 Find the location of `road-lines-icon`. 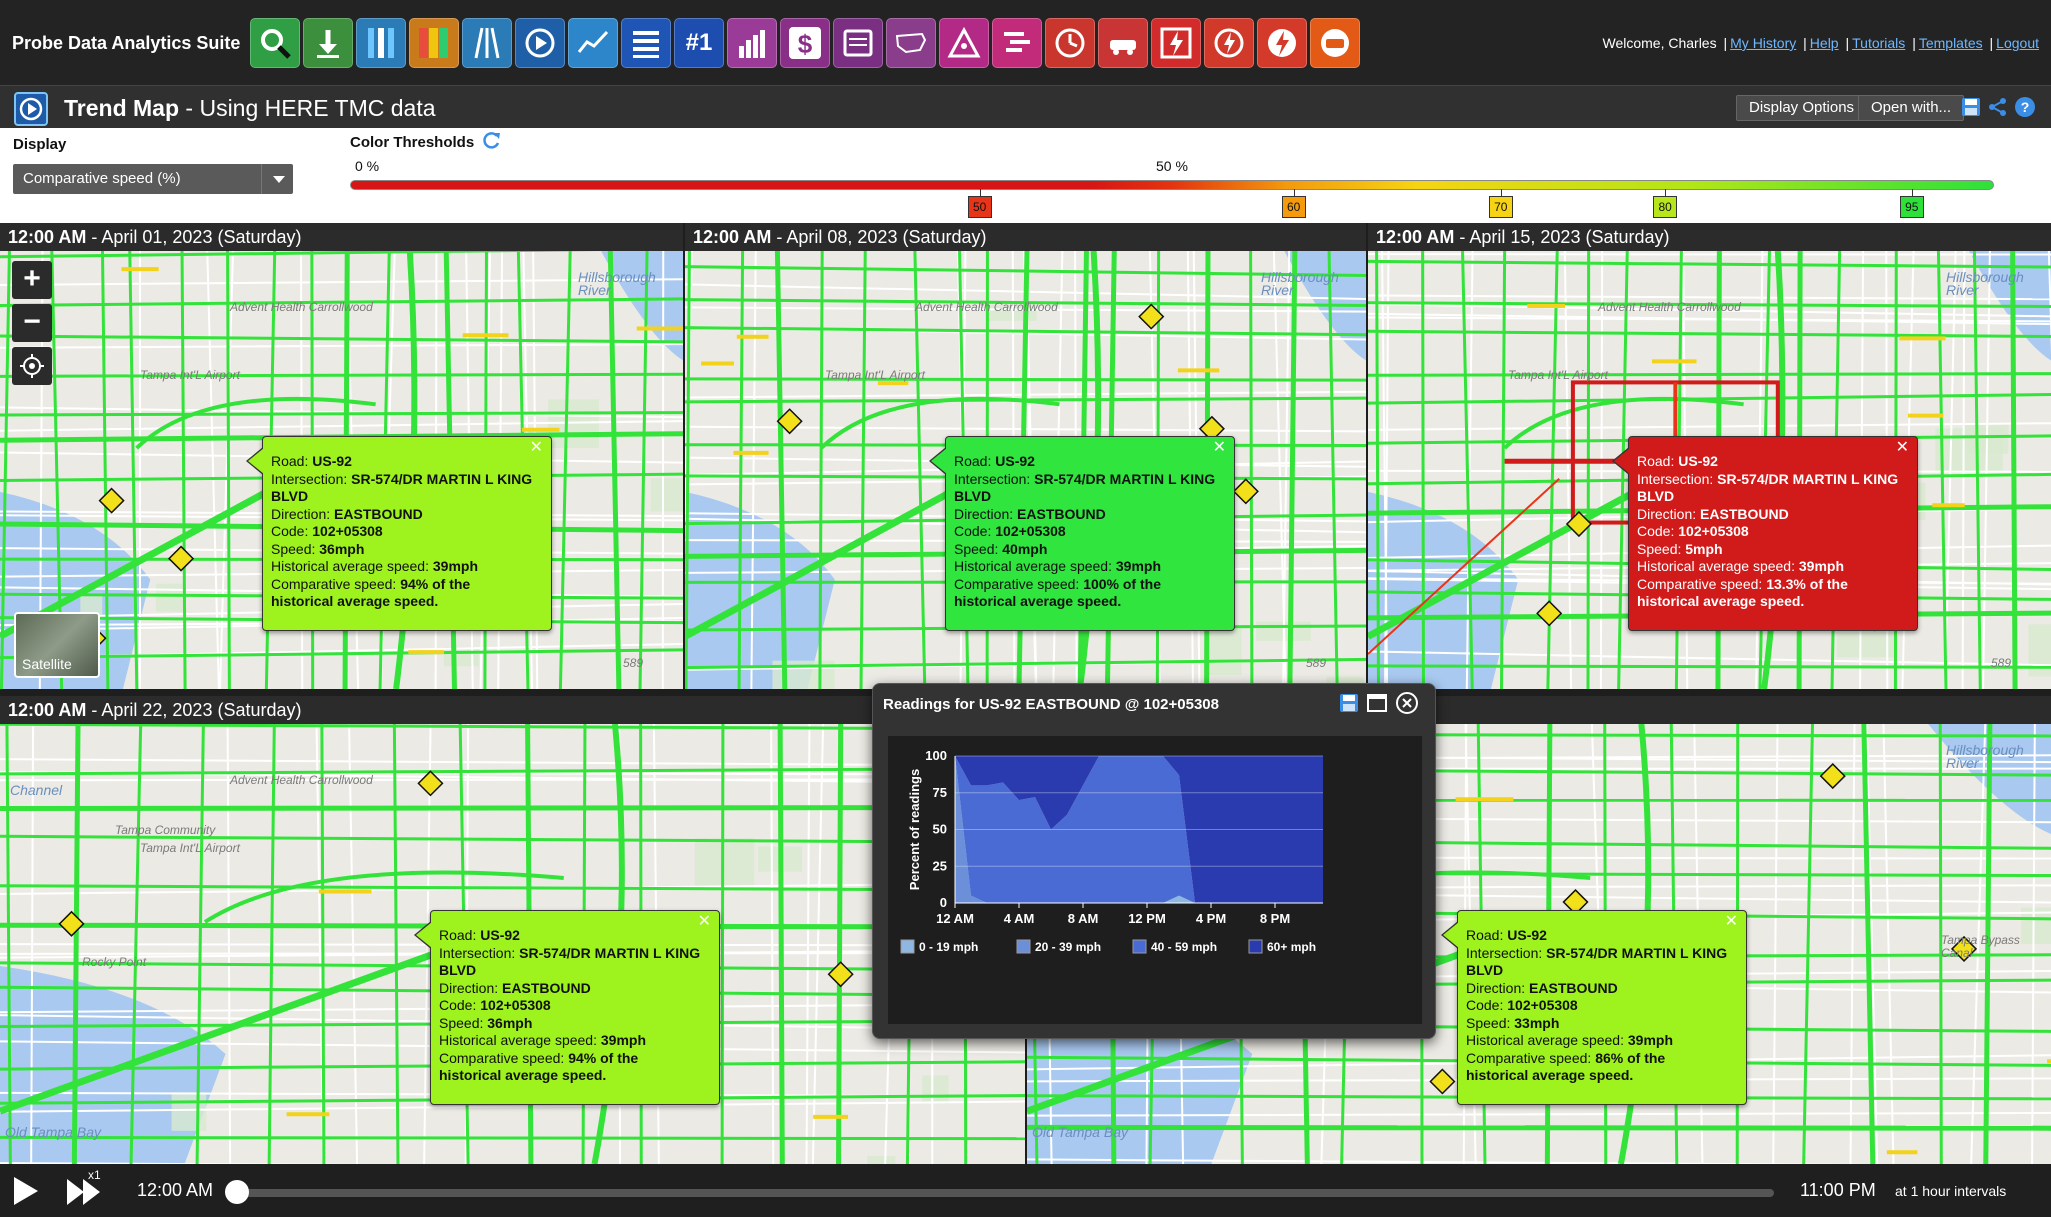

road-lines-icon is located at coordinates (487, 43).